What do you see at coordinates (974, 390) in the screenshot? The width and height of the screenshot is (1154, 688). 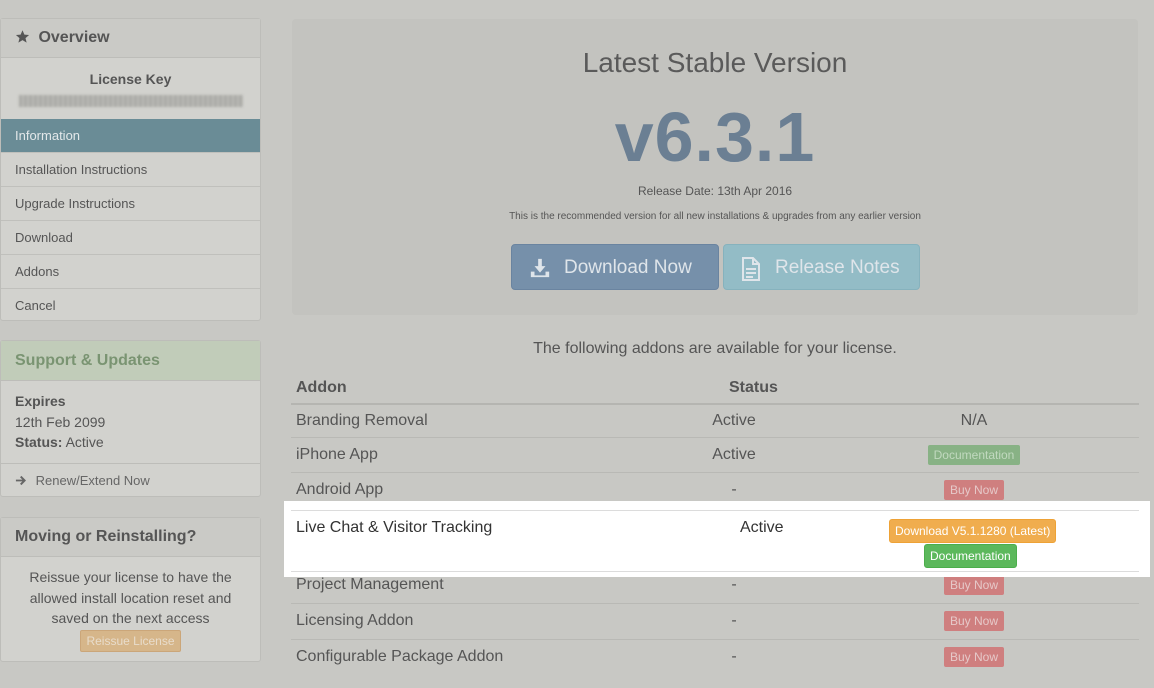 I see `col-action` at bounding box center [974, 390].